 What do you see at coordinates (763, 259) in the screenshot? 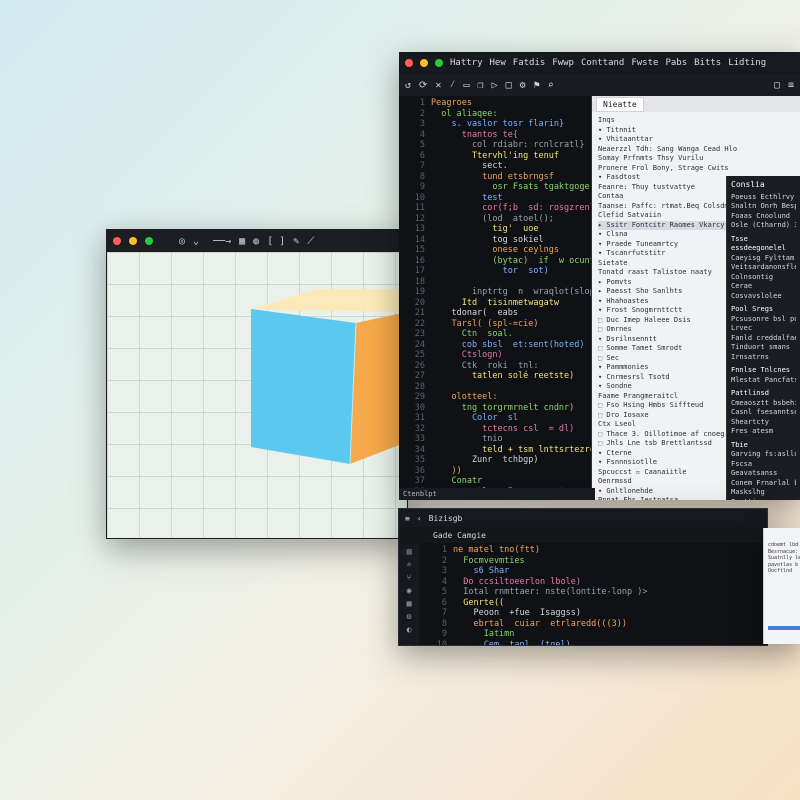
I see `property-row: Caeyisg Fylttam` at bounding box center [763, 259].